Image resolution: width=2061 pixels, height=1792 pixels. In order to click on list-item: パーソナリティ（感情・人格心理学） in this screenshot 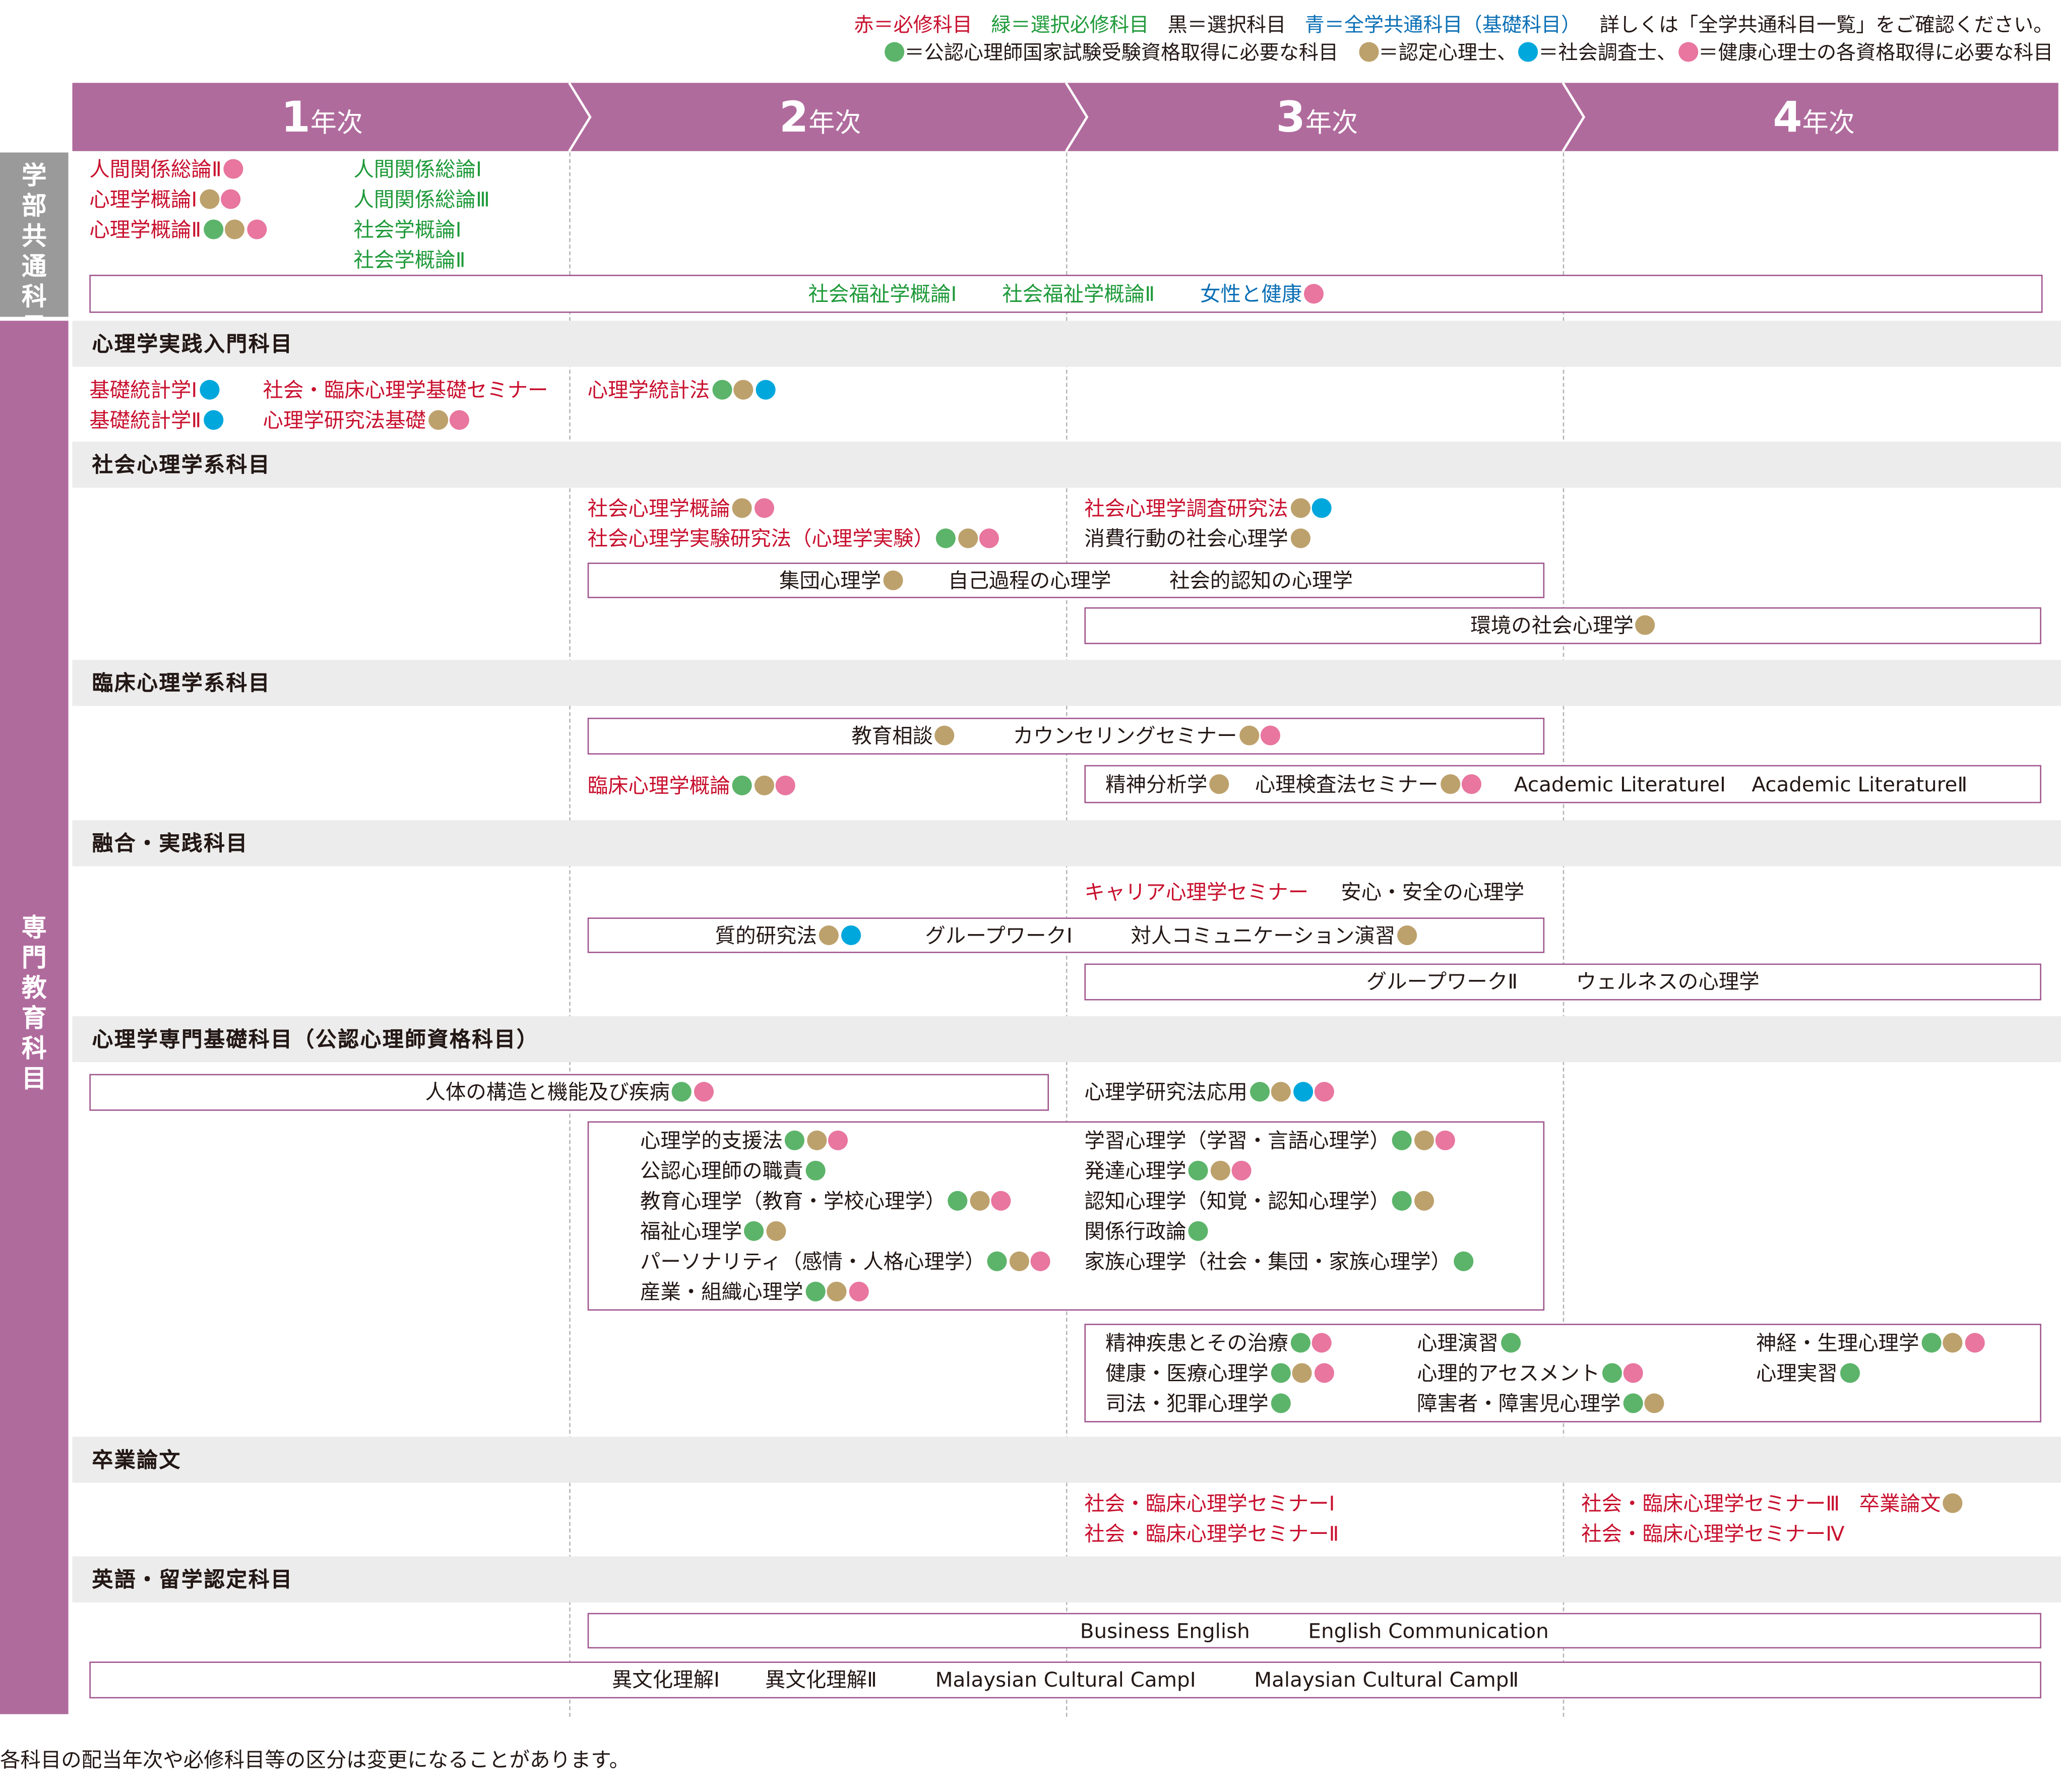, I will do `click(845, 1263)`.